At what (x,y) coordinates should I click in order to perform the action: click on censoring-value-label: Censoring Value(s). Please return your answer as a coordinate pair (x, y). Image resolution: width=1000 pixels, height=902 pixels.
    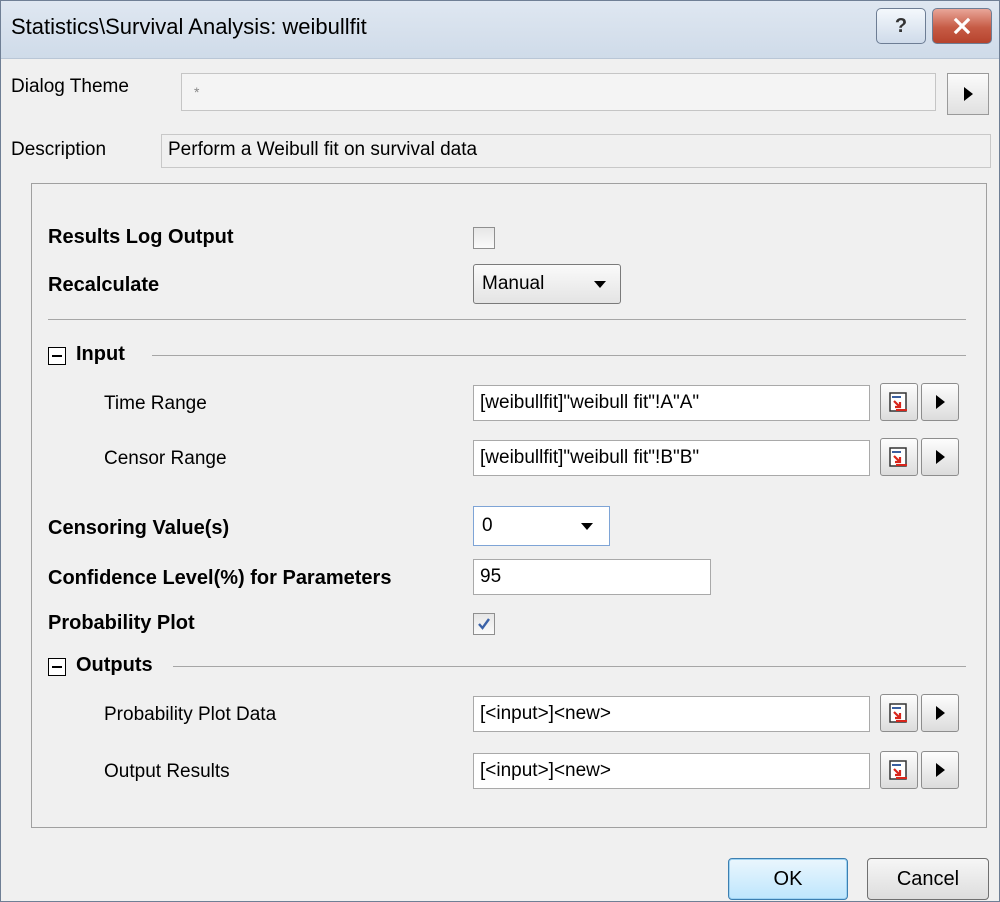
    Looking at the image, I should click on (139, 528).